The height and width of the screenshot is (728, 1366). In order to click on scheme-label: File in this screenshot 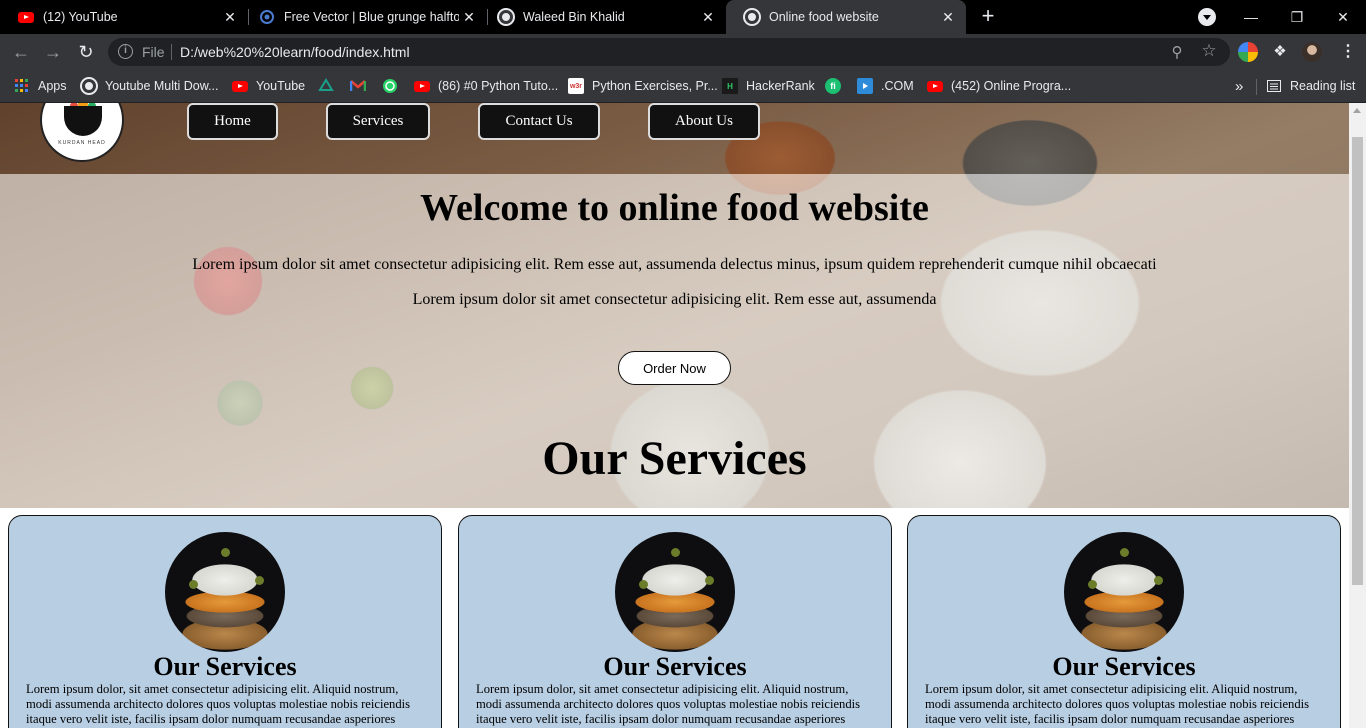, I will do `click(153, 52)`.